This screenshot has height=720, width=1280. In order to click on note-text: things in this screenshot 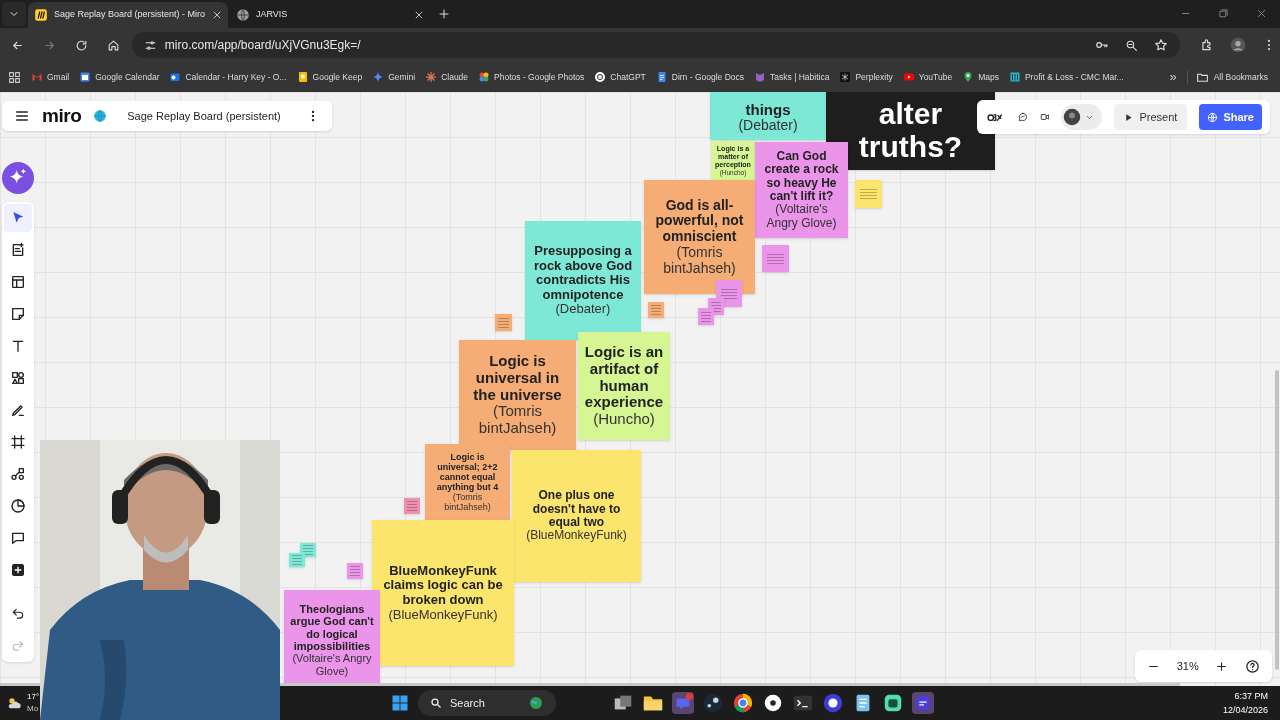, I will do `click(768, 110)`.